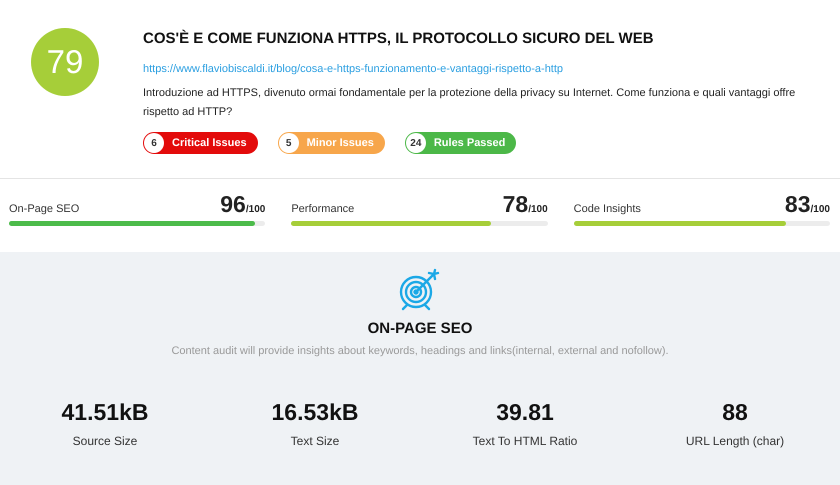  What do you see at coordinates (353, 69) in the screenshot?
I see `page-url-link: https://www.flaviobiscaldi.it/blog/cosa-e-https-funzionamento-e-vantaggi-rispetto-a-http` at bounding box center [353, 69].